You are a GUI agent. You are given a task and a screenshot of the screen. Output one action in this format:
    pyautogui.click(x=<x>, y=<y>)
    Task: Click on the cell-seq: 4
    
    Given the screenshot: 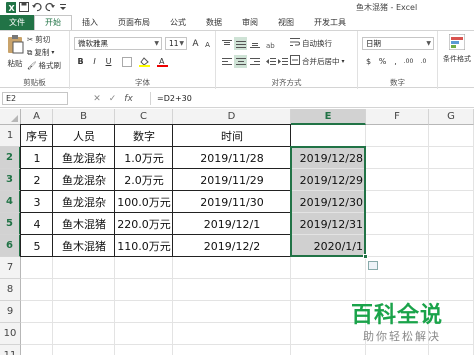 What is the action you would take?
    pyautogui.click(x=37, y=224)
    